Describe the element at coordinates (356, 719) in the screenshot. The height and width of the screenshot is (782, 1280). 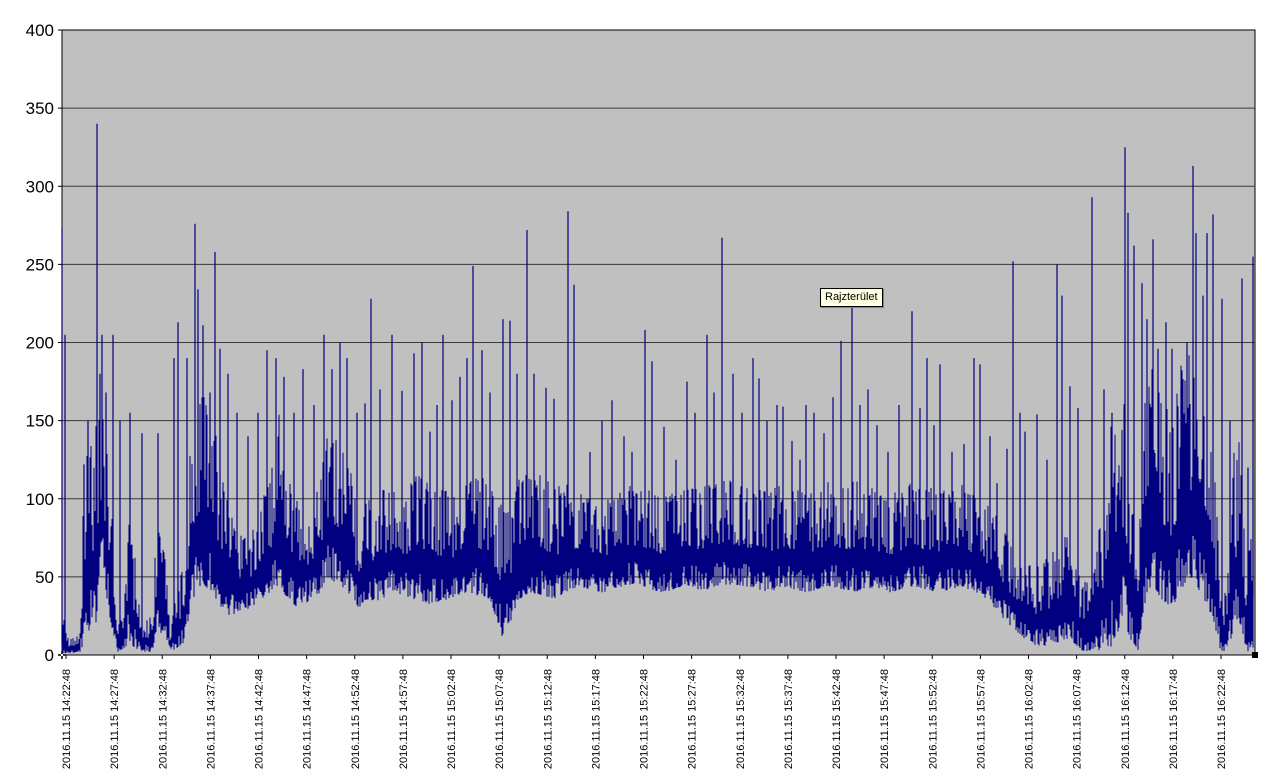
I see `x-axis-label: 2016.11.15 14:52:48` at that location.